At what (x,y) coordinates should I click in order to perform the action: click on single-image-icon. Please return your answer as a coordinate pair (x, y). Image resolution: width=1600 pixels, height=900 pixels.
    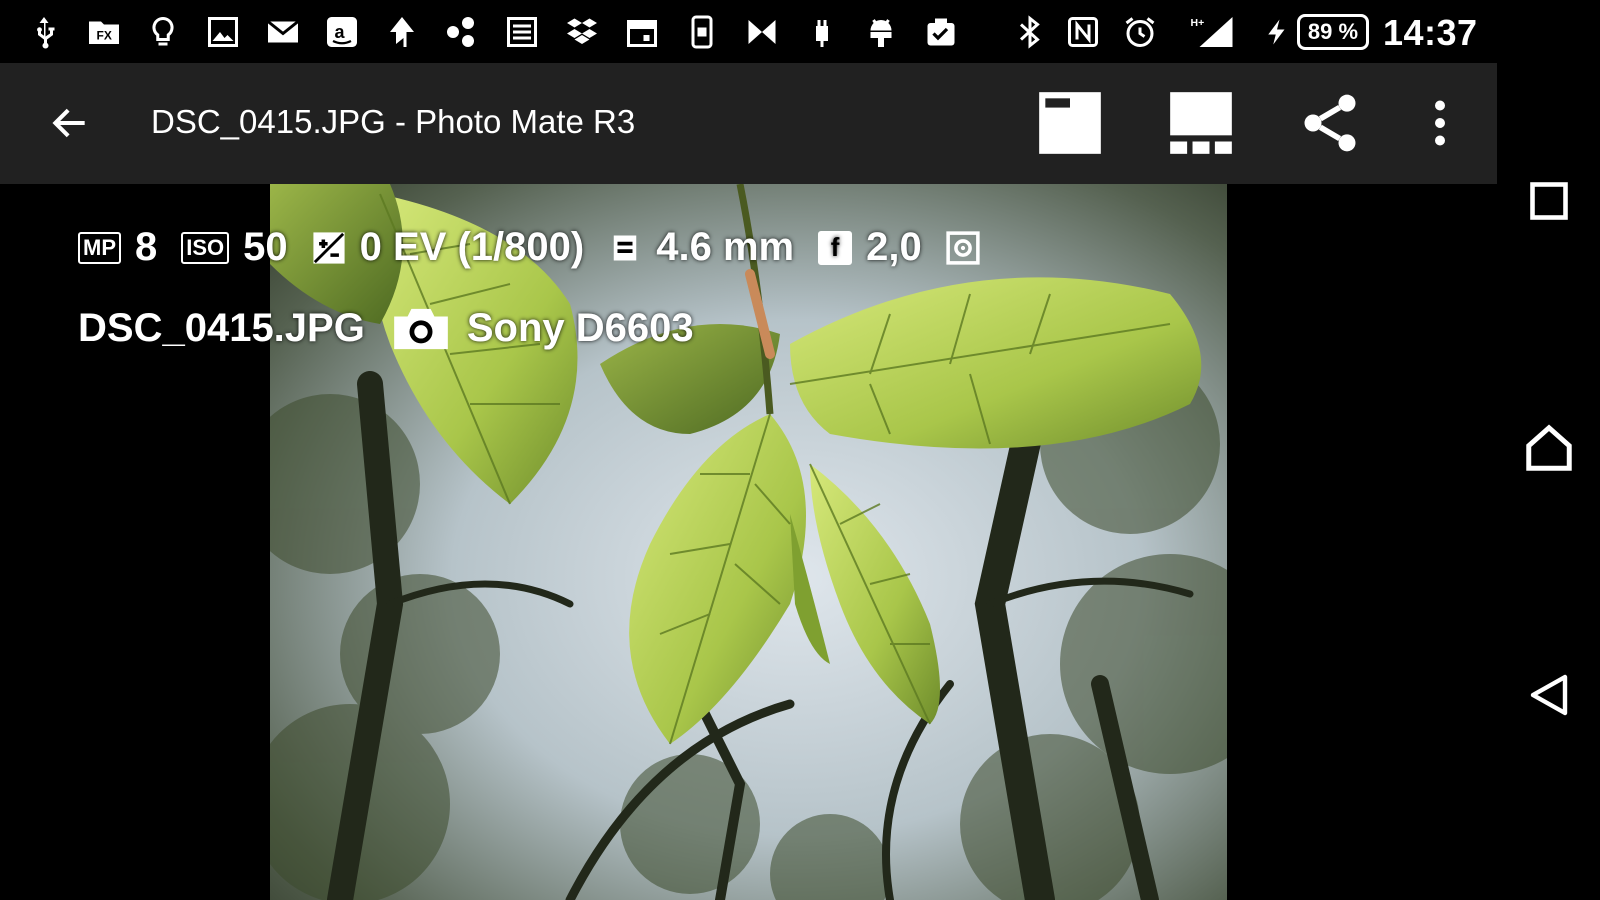
    Looking at the image, I should click on (1070, 123).